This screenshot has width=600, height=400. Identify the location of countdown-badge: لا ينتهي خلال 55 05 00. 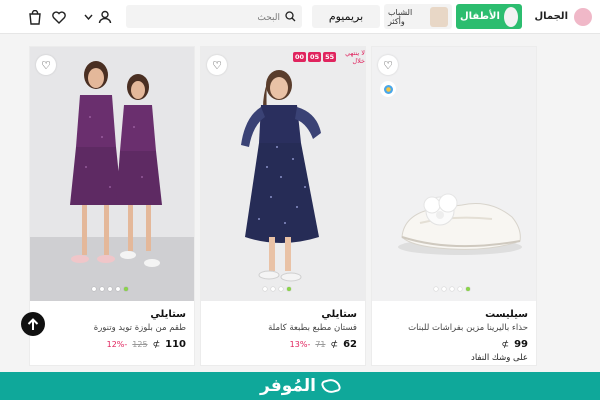
(329, 57).